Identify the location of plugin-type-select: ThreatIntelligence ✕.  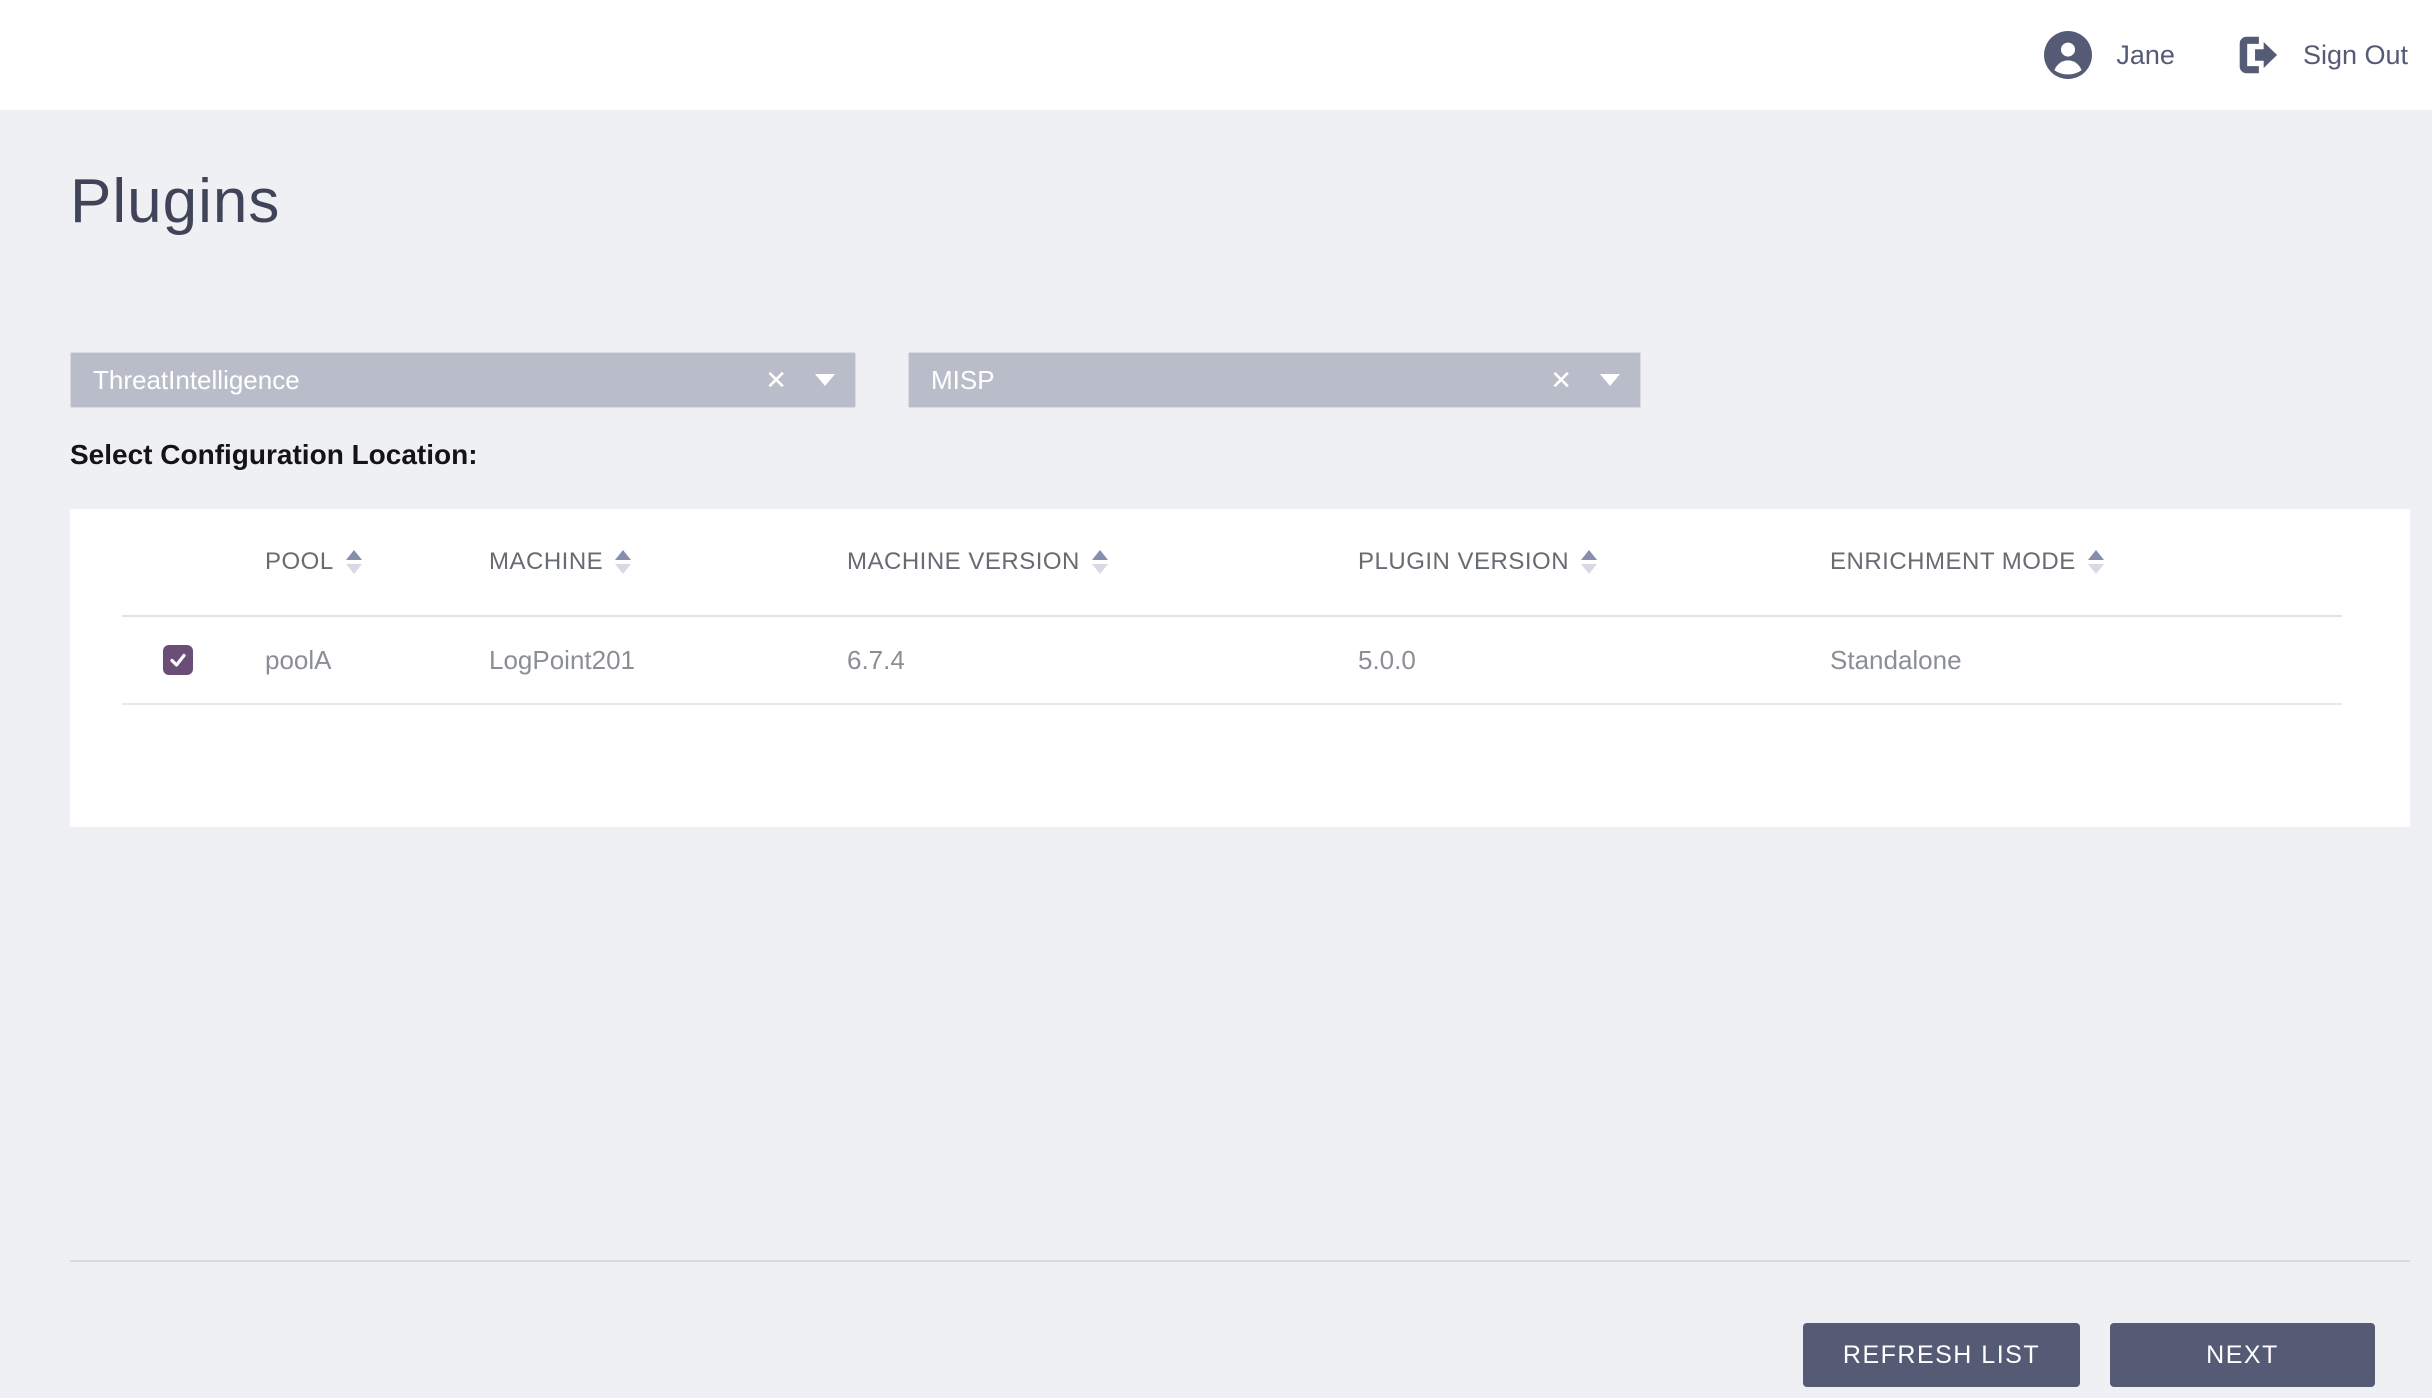
(463, 380).